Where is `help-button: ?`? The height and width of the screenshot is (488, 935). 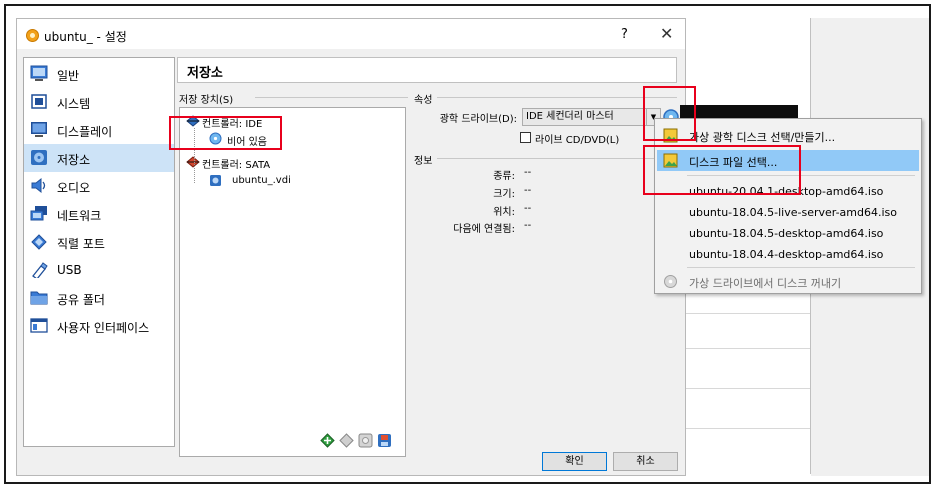 help-button: ? is located at coordinates (624, 34).